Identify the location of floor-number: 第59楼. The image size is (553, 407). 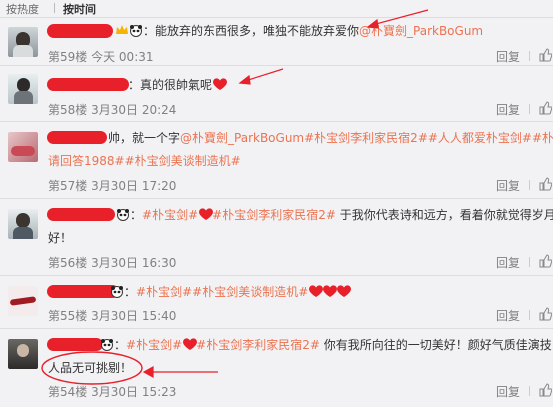
(68, 57).